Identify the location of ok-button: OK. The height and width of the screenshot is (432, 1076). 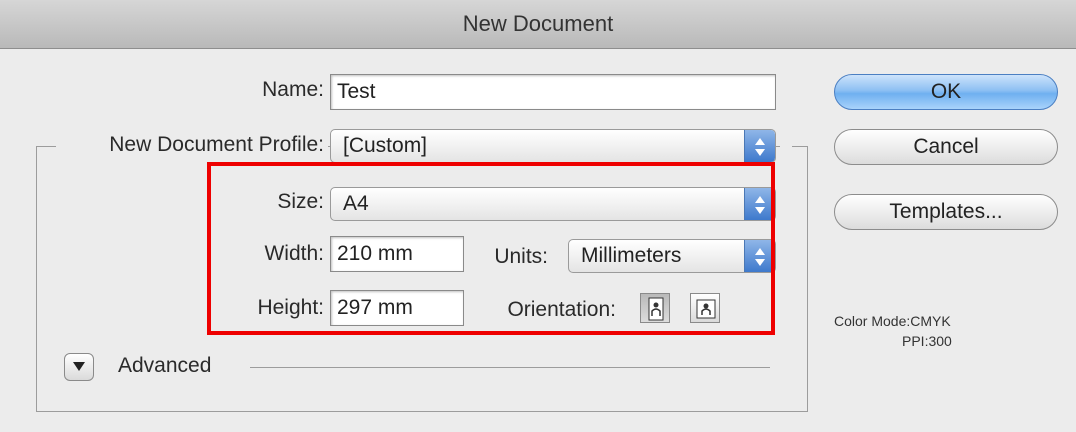
(946, 92).